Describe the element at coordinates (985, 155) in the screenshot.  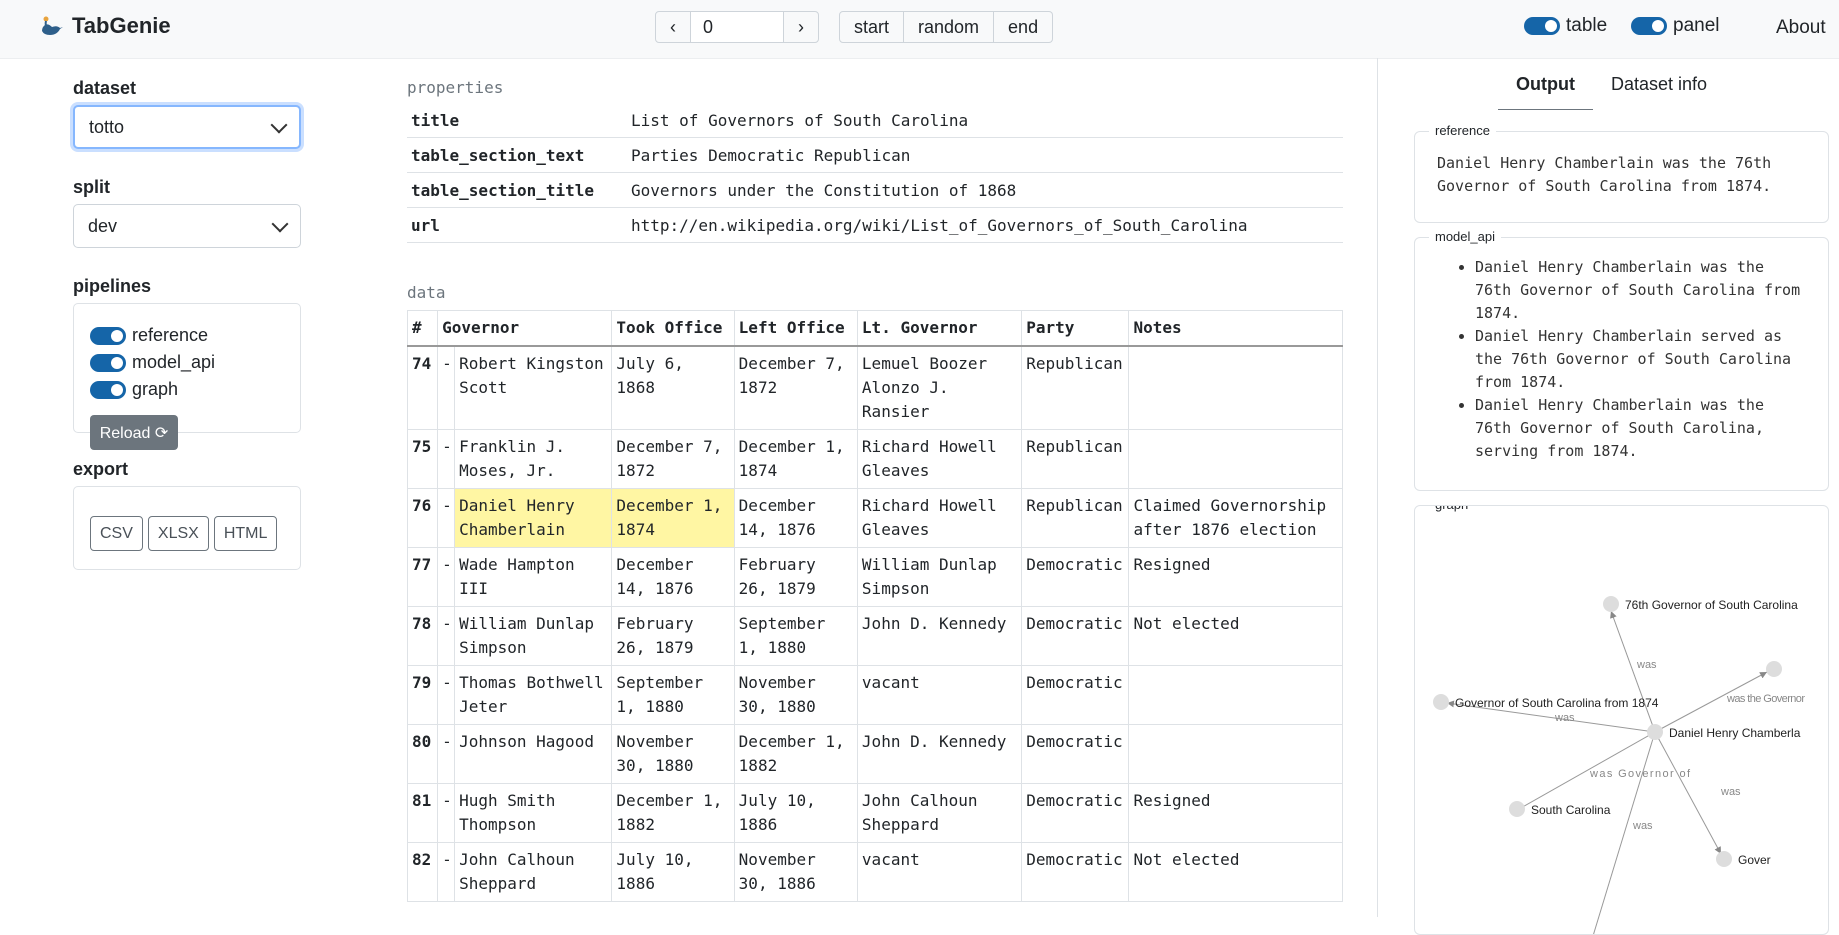
I see `property-value: Parties Democratic Republican` at that location.